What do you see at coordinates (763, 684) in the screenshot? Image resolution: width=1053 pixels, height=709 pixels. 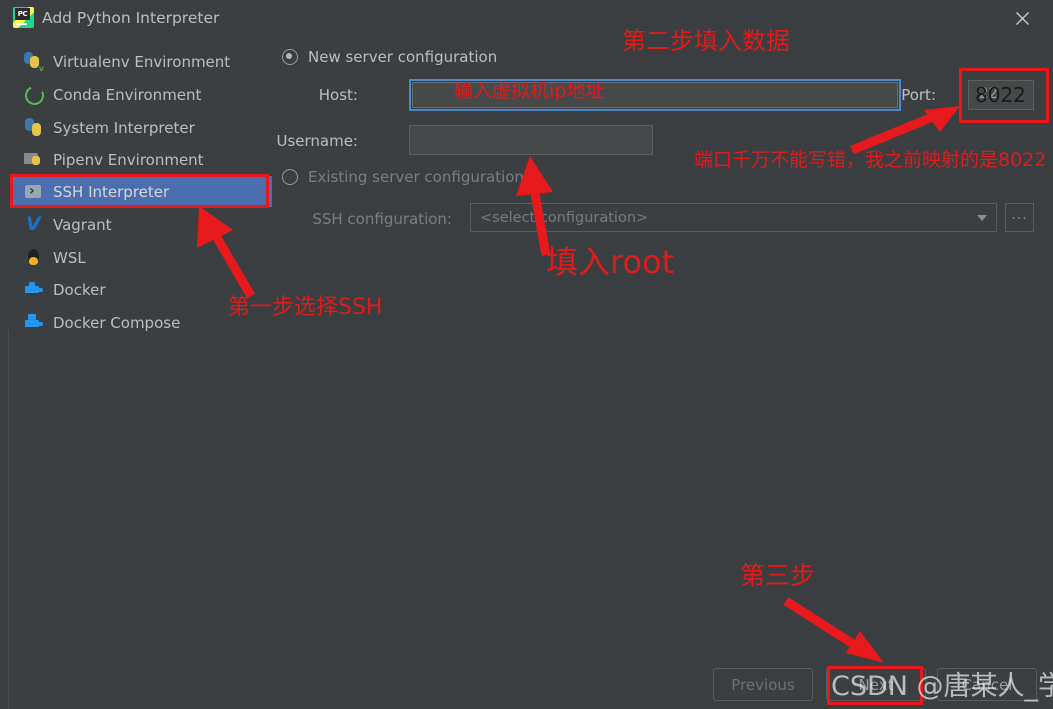 I see `previous-button: Previous` at bounding box center [763, 684].